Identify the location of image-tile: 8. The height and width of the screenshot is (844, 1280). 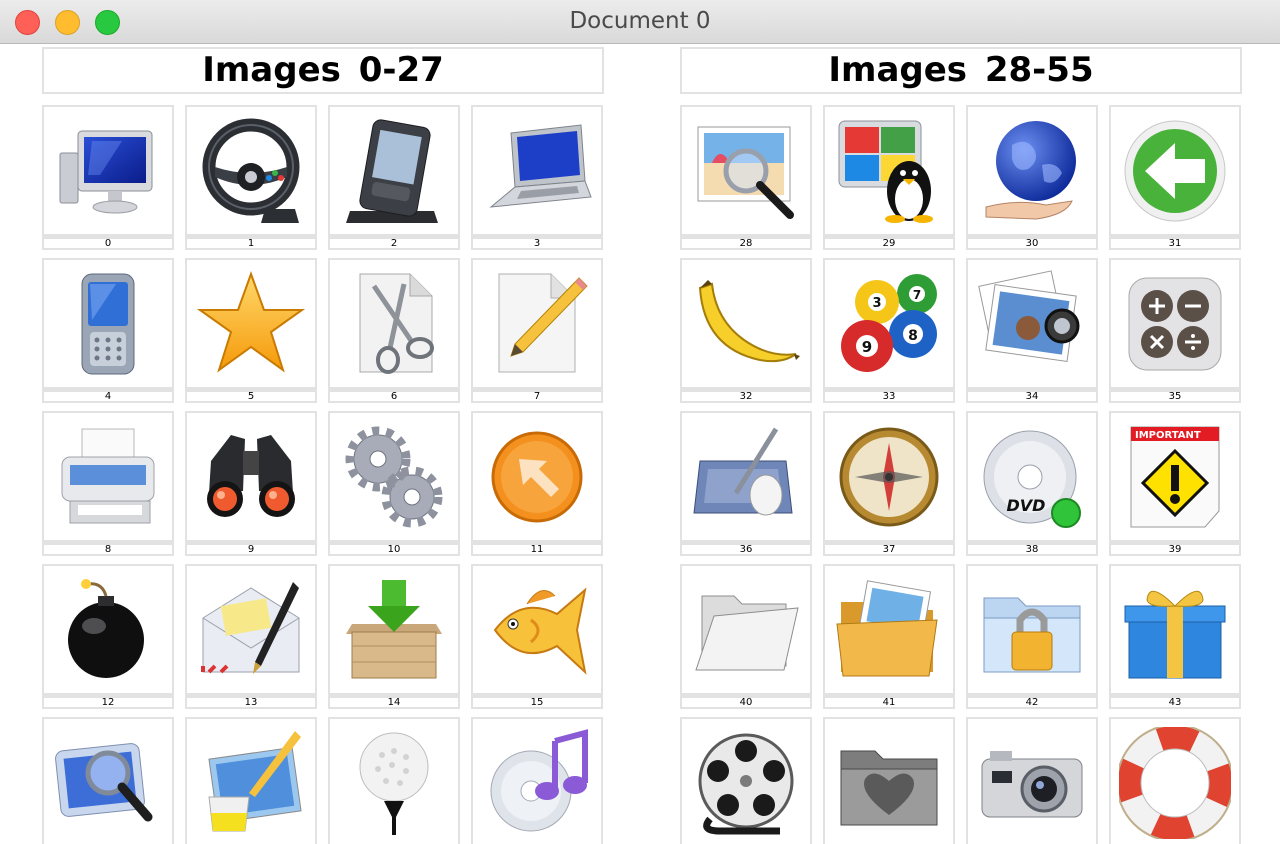
(108, 483).